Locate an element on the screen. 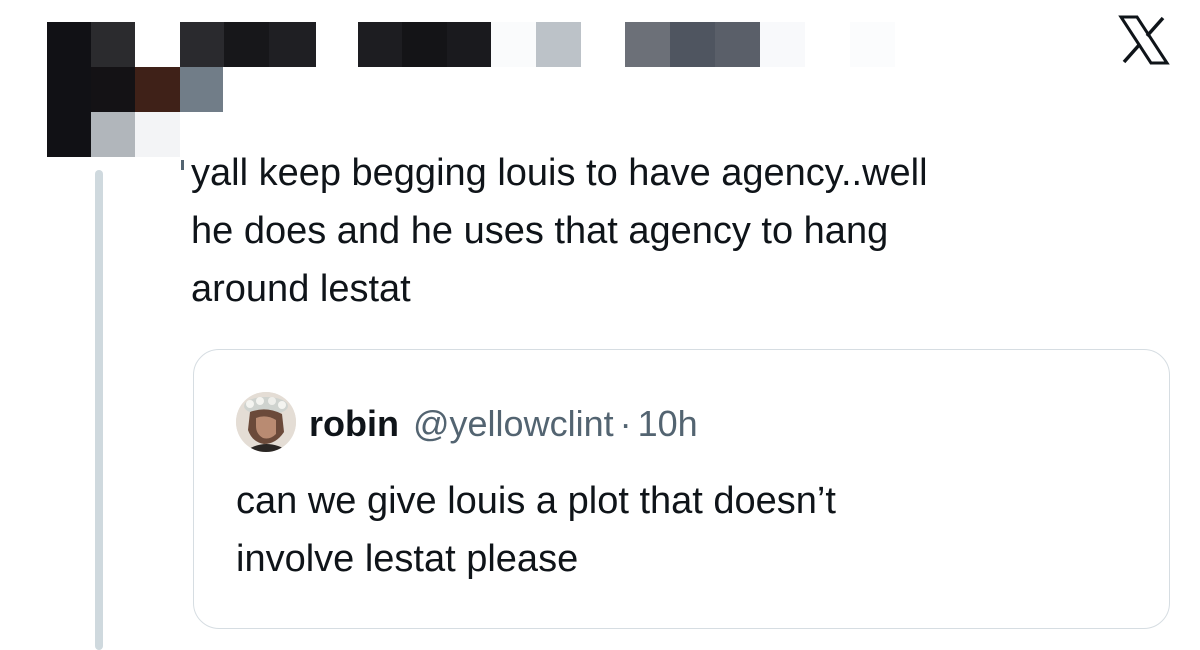  avatar-image-icon is located at coordinates (266, 422).